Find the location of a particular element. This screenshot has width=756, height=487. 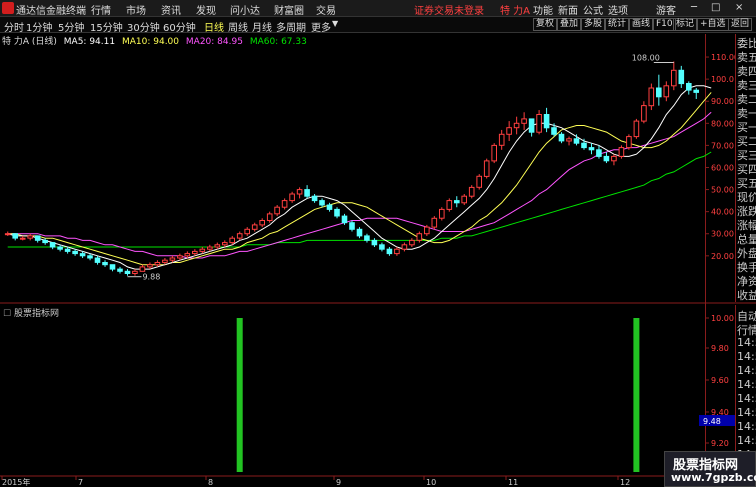

quote-field-label: 收益 is located at coordinates (746, 295).